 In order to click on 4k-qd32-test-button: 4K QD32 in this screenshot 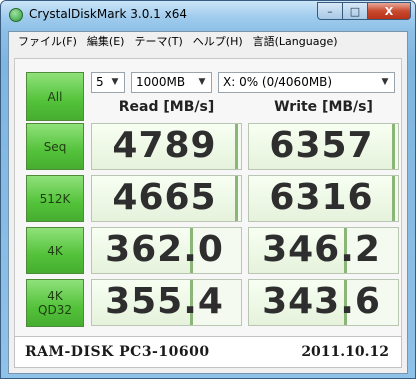, I will do `click(55, 303)`.